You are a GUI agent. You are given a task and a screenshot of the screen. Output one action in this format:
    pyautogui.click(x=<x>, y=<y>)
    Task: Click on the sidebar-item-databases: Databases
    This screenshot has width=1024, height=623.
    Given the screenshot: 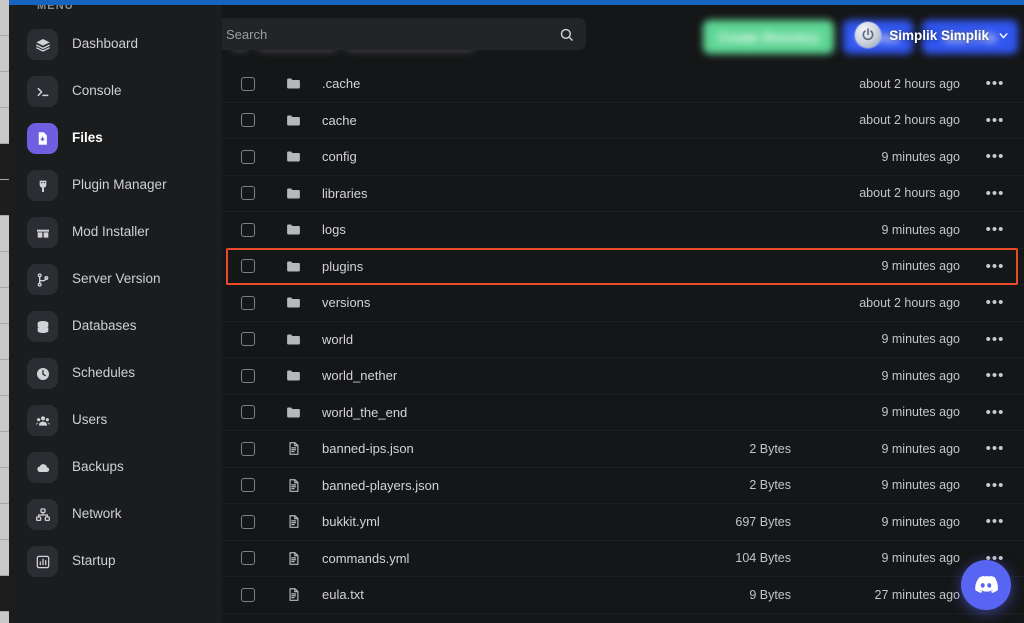 What is the action you would take?
    pyautogui.click(x=115, y=326)
    